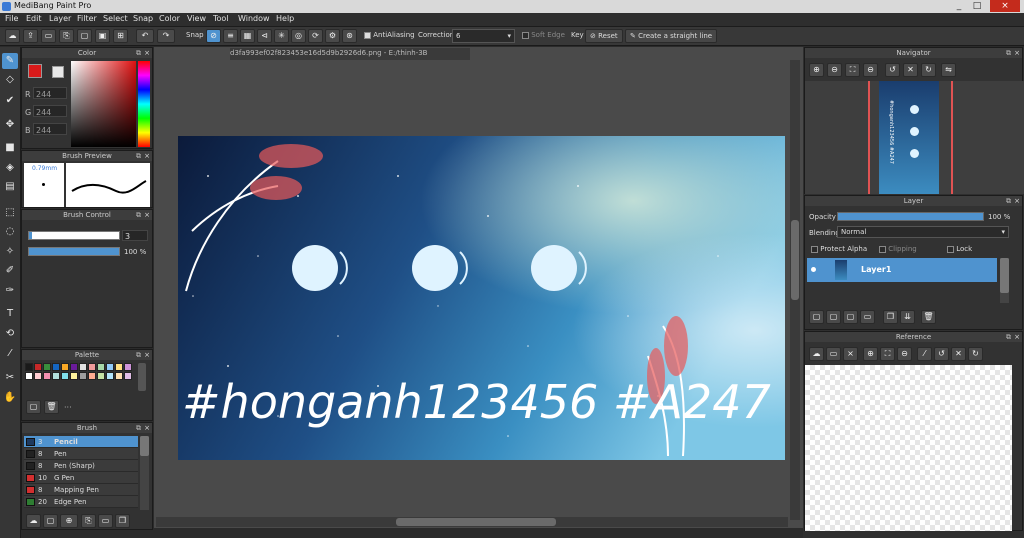 The width and height of the screenshot is (1024, 538). What do you see at coordinates (285, 18) in the screenshot?
I see `menu-help: Help` at bounding box center [285, 18].